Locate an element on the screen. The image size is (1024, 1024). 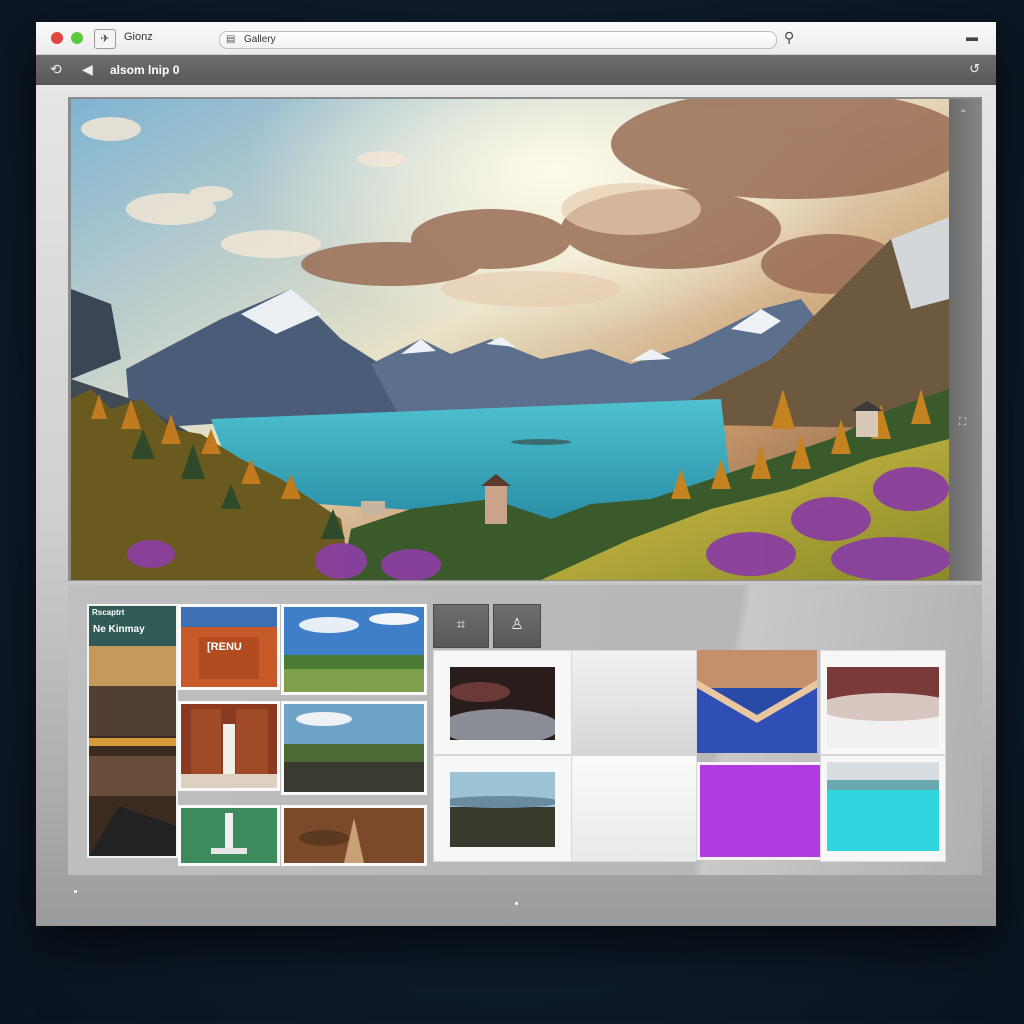
maximize-window-button is located at coordinates (77, 38).